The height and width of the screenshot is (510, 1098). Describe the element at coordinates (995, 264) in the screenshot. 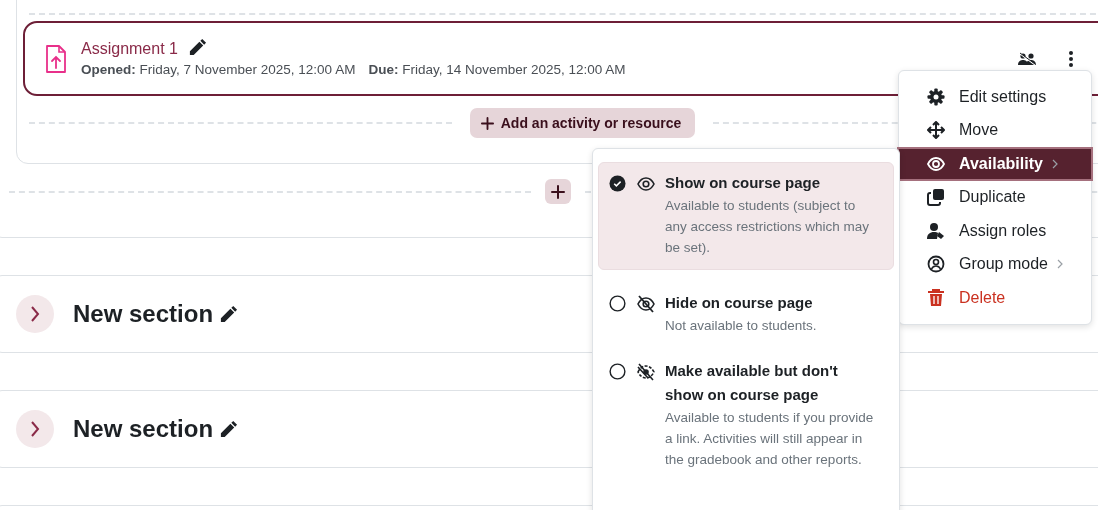

I see `menu-item: Group mode` at that location.